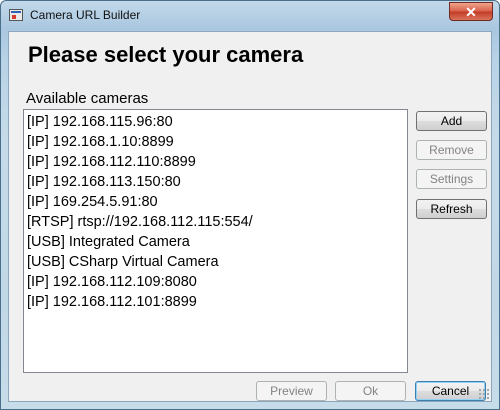  I want to click on available-cameras-label: Available cameras, so click(87, 98).